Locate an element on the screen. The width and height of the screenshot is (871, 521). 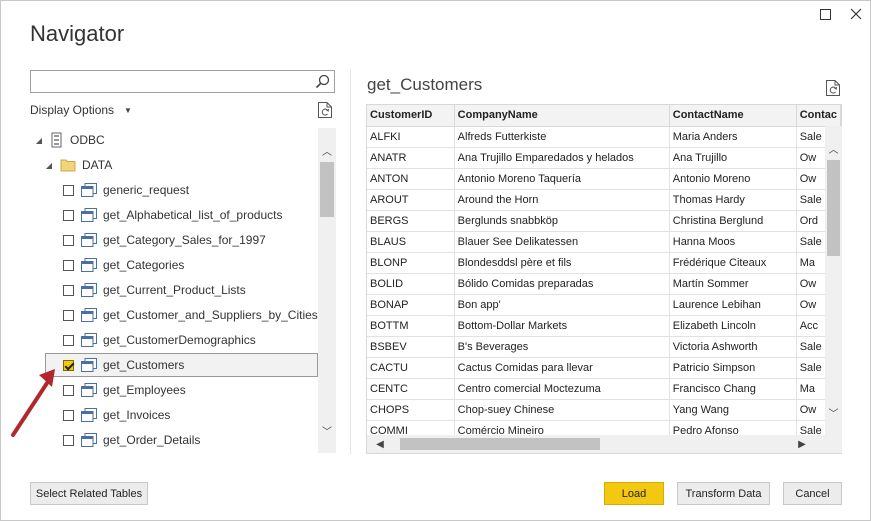
table-cell: BLAUS is located at coordinates (411, 242).